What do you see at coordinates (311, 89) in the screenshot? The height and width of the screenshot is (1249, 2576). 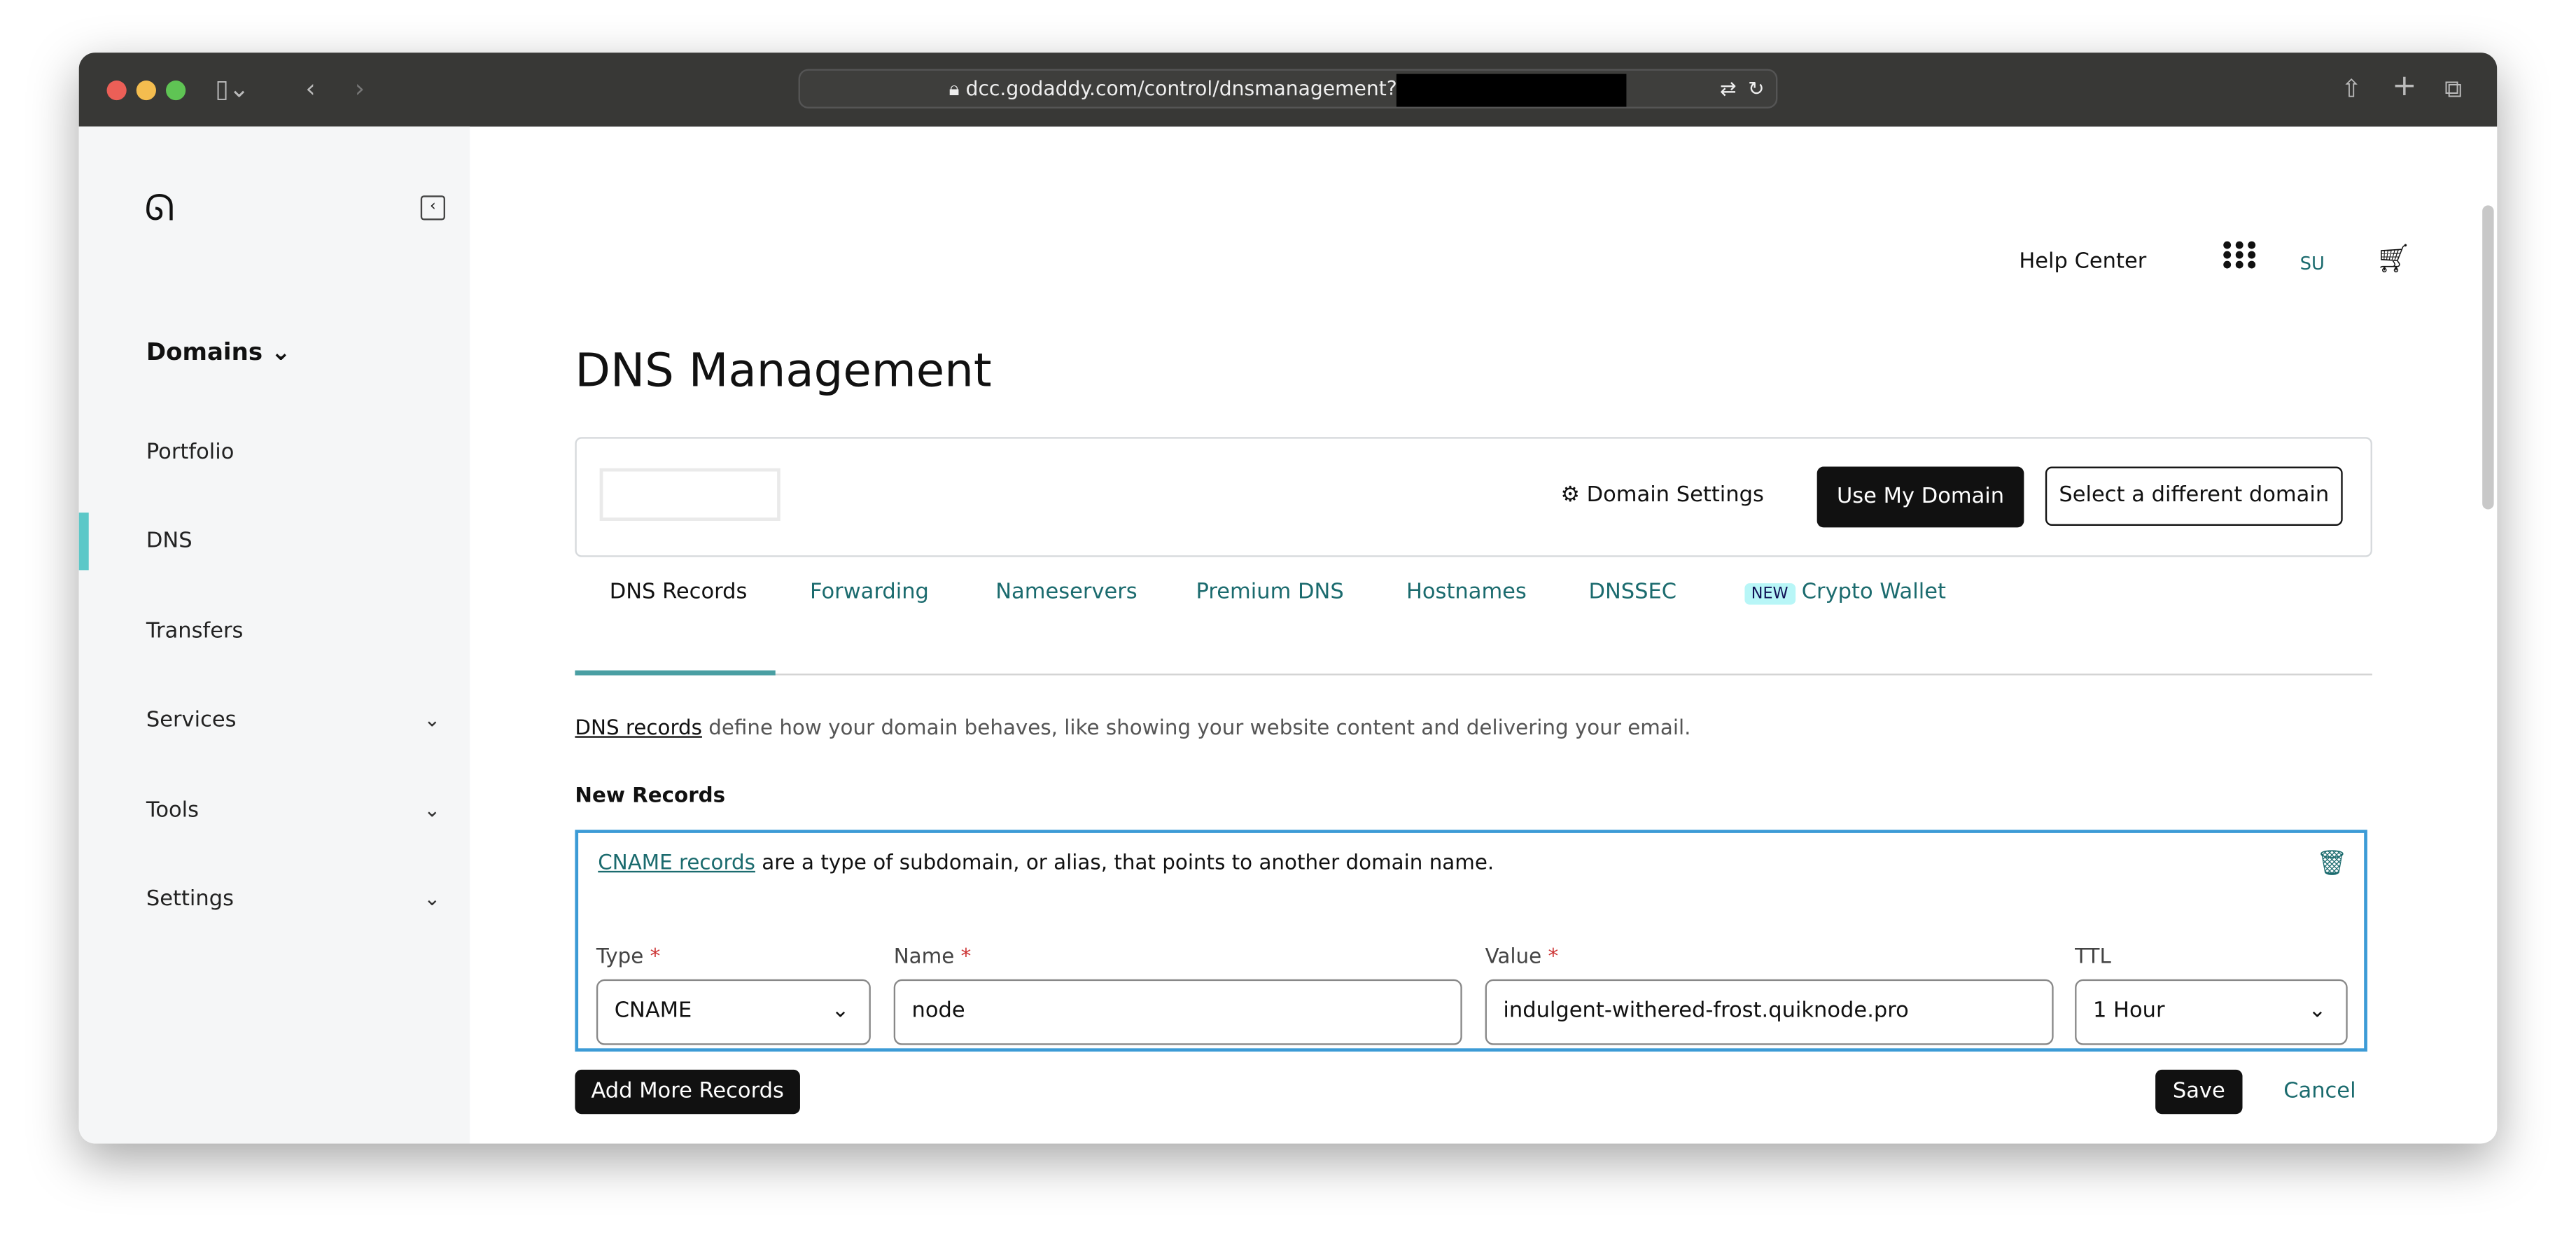 I see `back-icon: ‹` at bounding box center [311, 89].